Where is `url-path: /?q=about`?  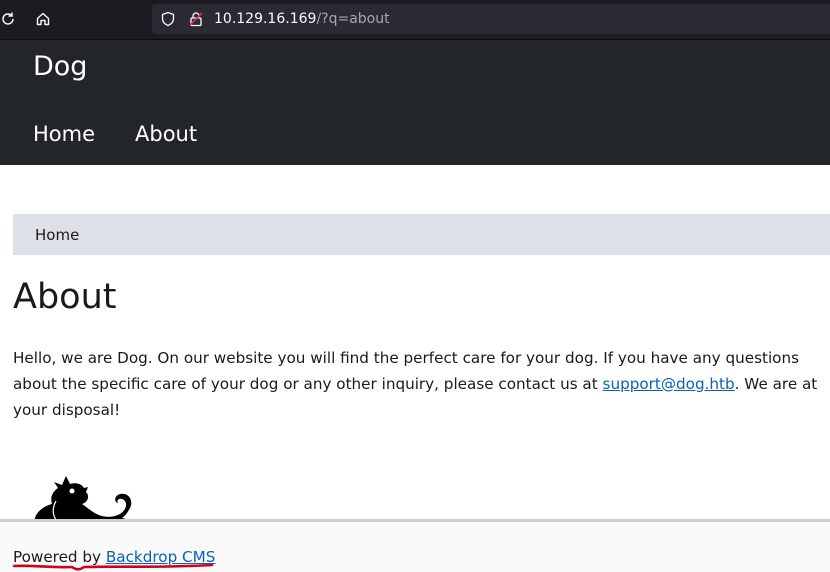
url-path: /?q=about is located at coordinates (353, 19).